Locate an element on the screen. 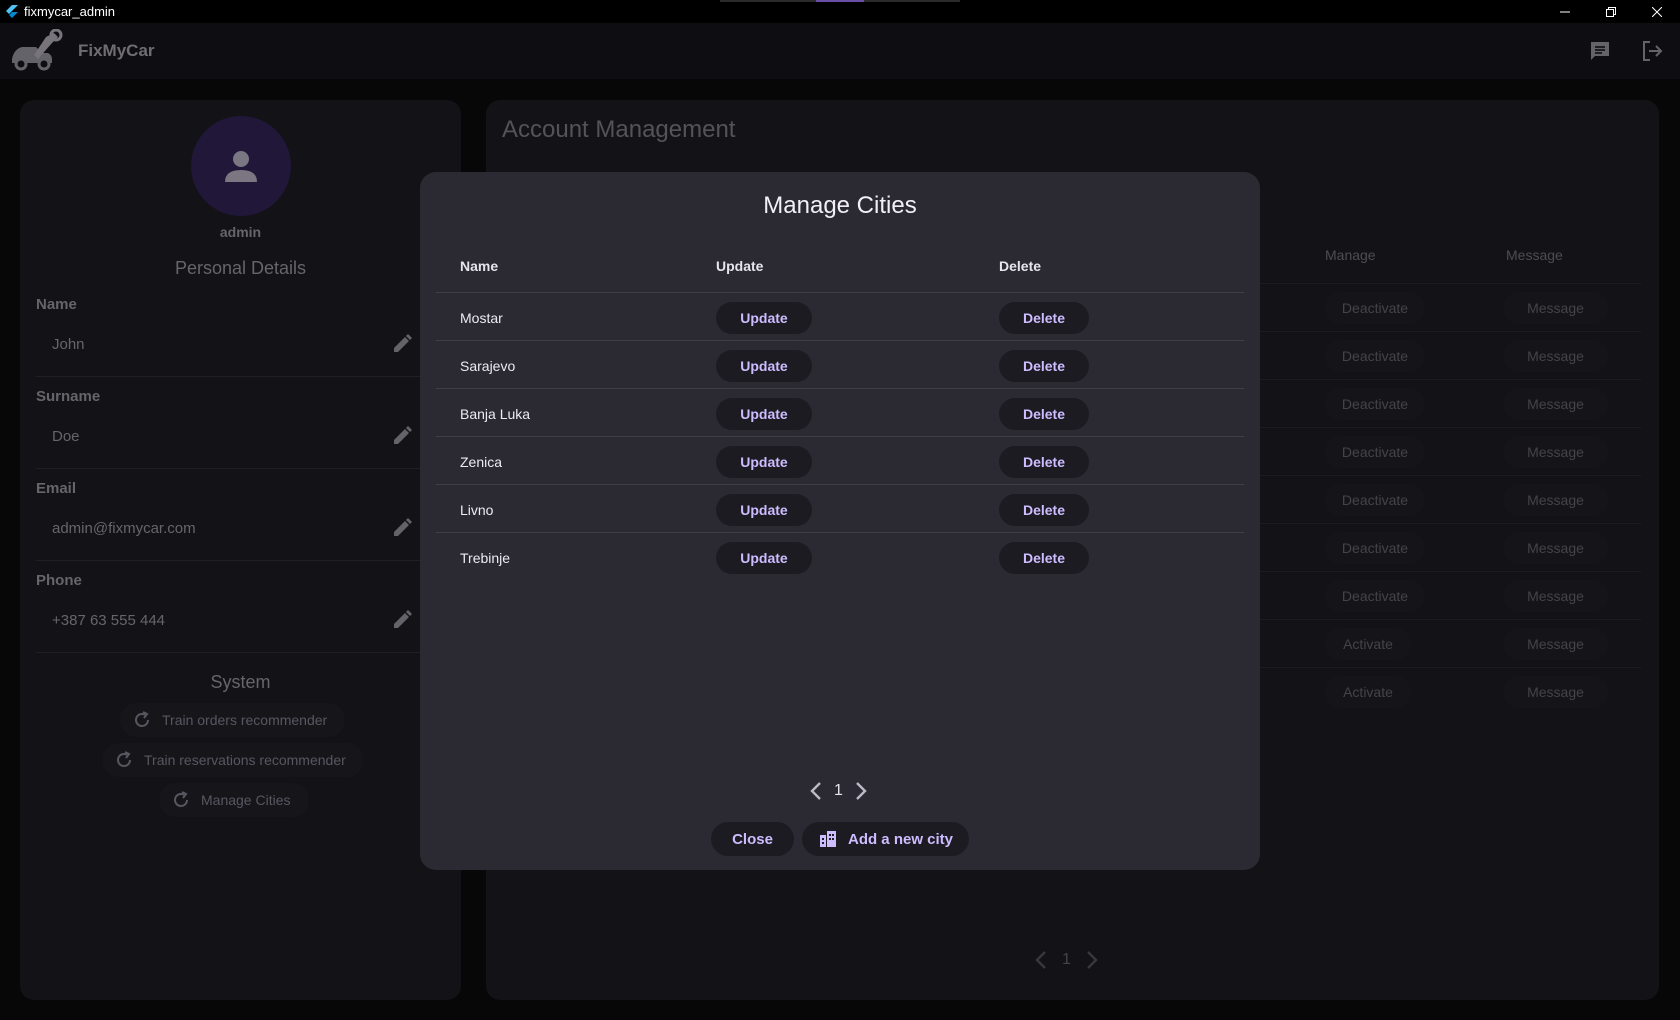  chevron-left-icon is located at coordinates (816, 791).